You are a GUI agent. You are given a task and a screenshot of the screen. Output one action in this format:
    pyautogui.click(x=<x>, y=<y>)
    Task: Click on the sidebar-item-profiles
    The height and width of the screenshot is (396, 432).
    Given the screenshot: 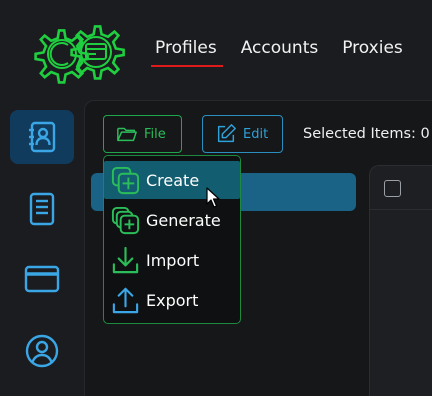 What is the action you would take?
    pyautogui.click(x=42, y=137)
    